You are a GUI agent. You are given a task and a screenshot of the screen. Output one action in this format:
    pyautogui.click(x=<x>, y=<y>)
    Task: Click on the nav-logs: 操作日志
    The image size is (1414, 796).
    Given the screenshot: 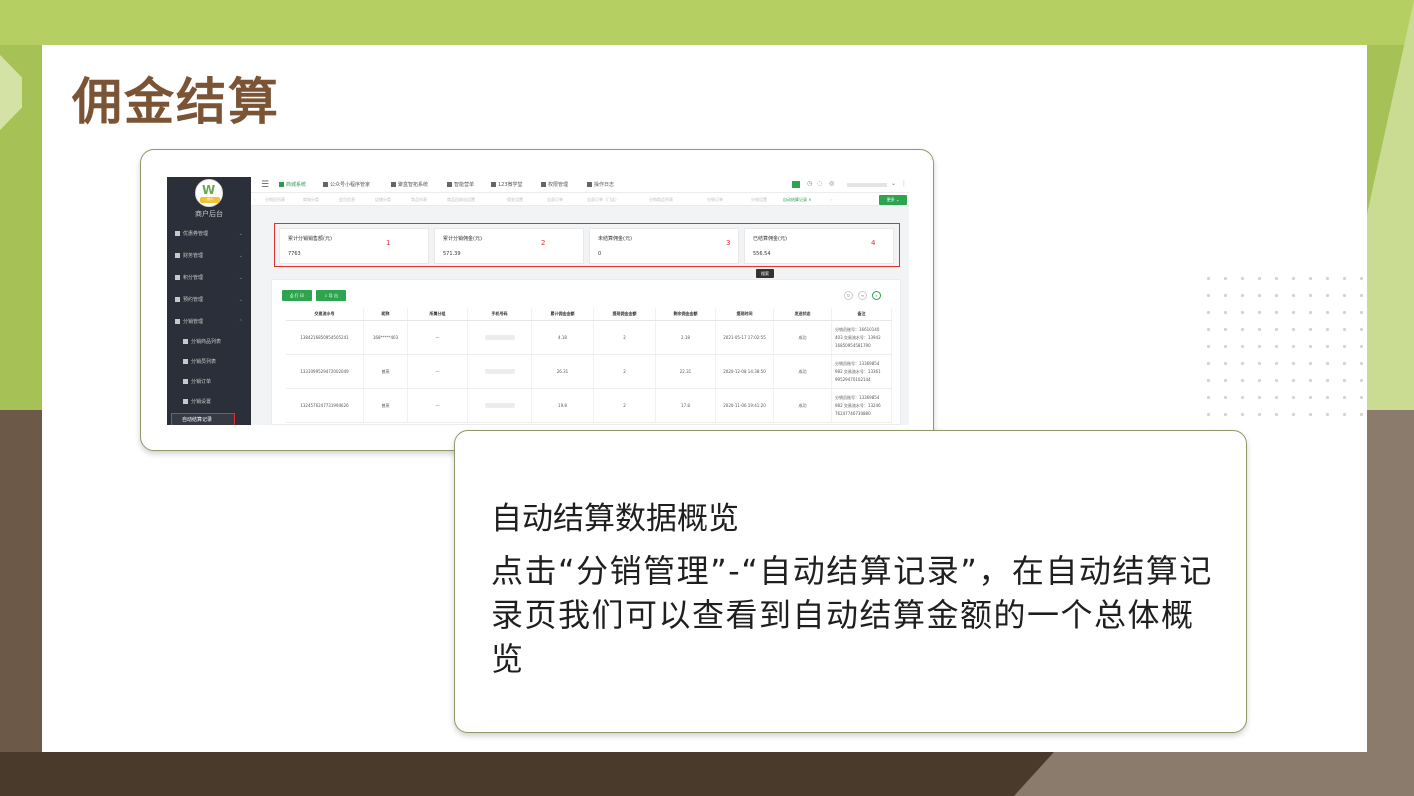 What is the action you would take?
    pyautogui.click(x=600, y=185)
    